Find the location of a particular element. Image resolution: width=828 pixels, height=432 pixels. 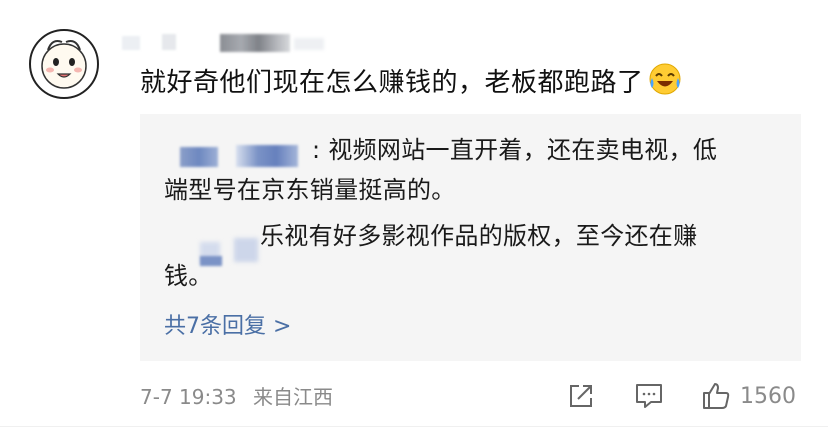

comment-button is located at coordinates (649, 396).